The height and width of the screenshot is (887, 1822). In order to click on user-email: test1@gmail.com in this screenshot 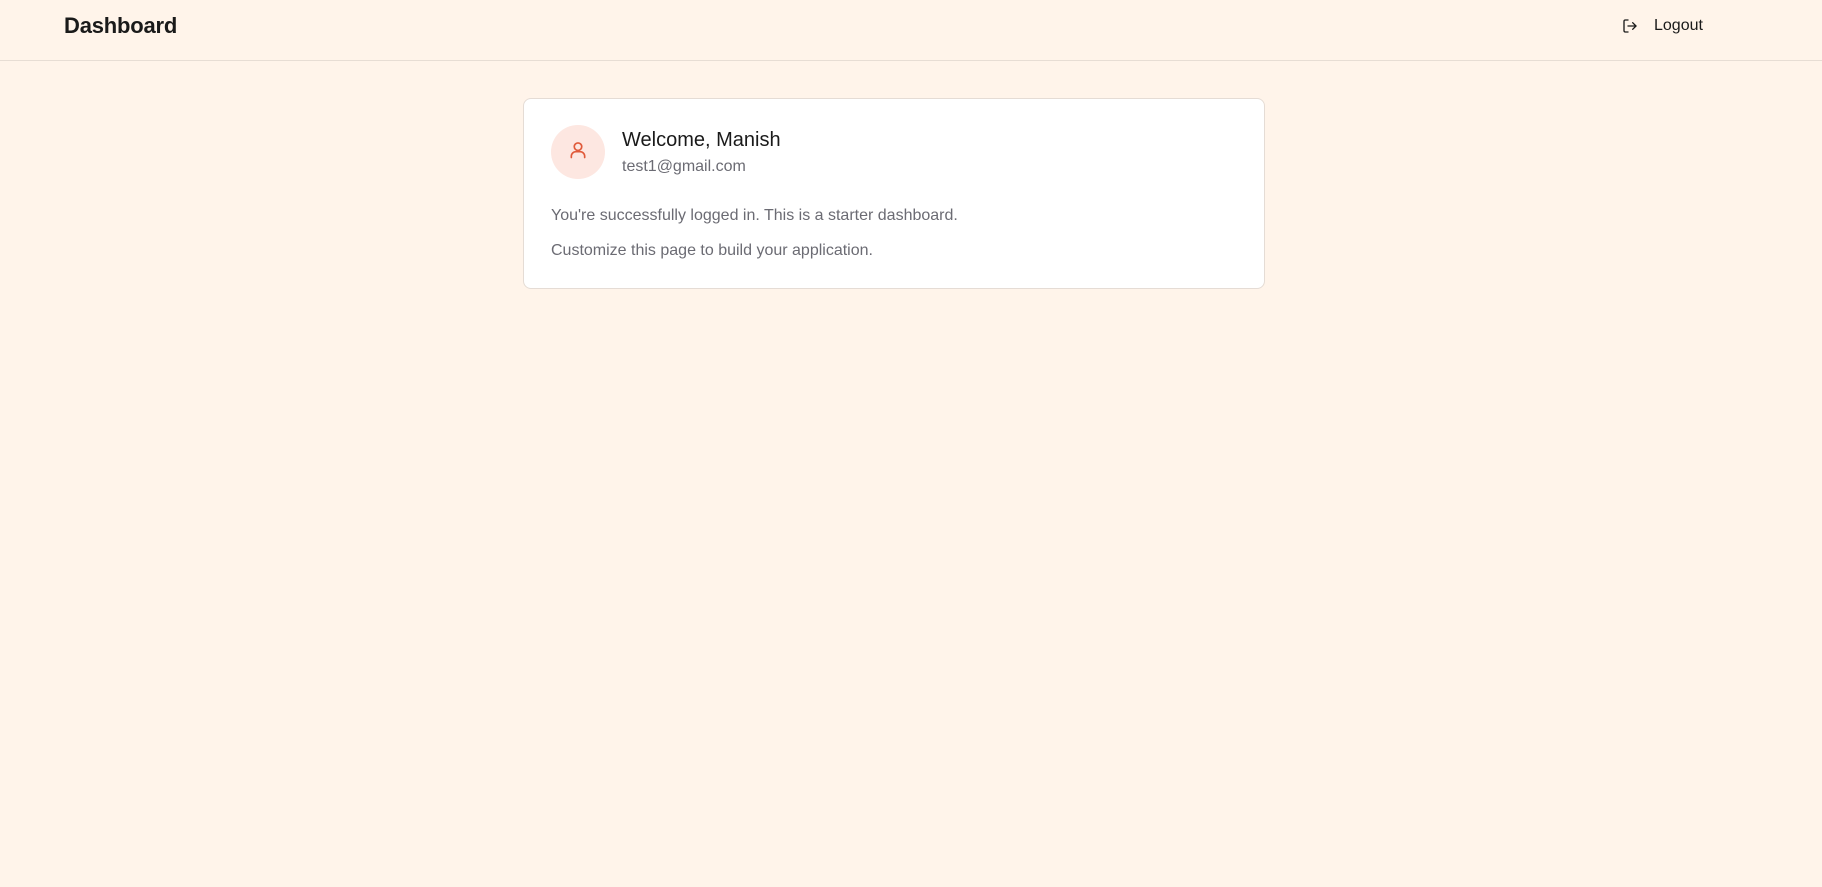, I will do `click(684, 166)`.